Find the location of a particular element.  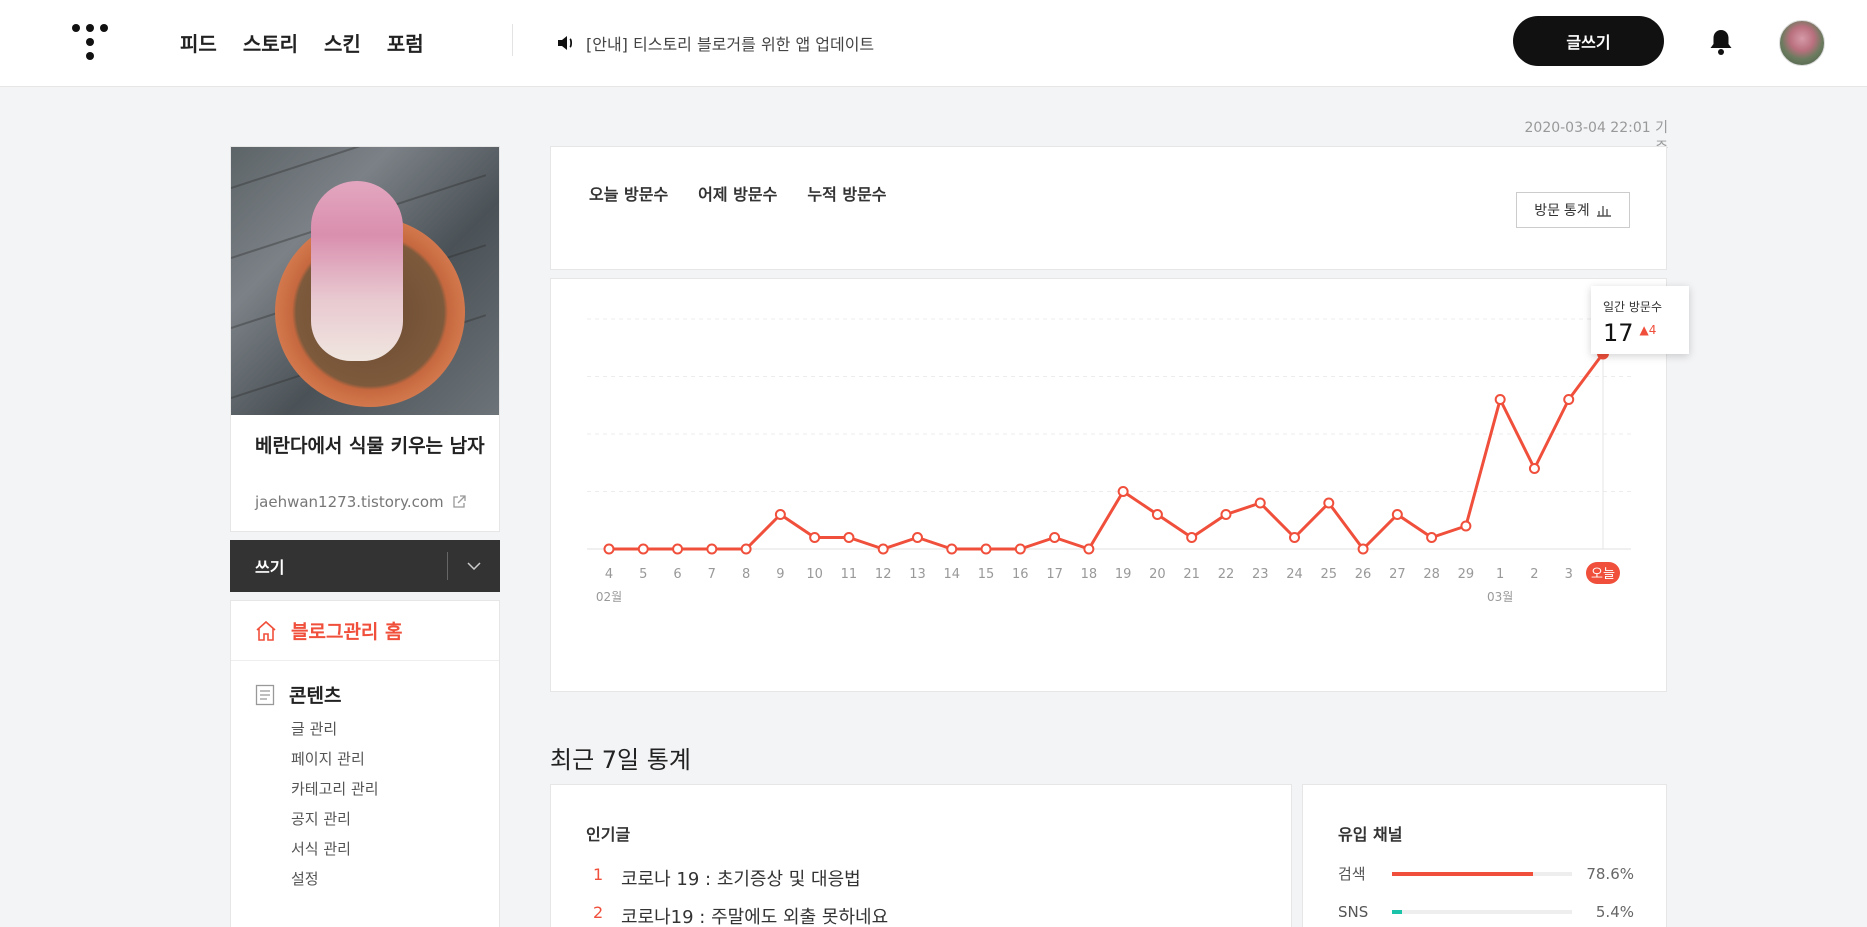

chart-x-tick-label: 15 is located at coordinates (986, 574).